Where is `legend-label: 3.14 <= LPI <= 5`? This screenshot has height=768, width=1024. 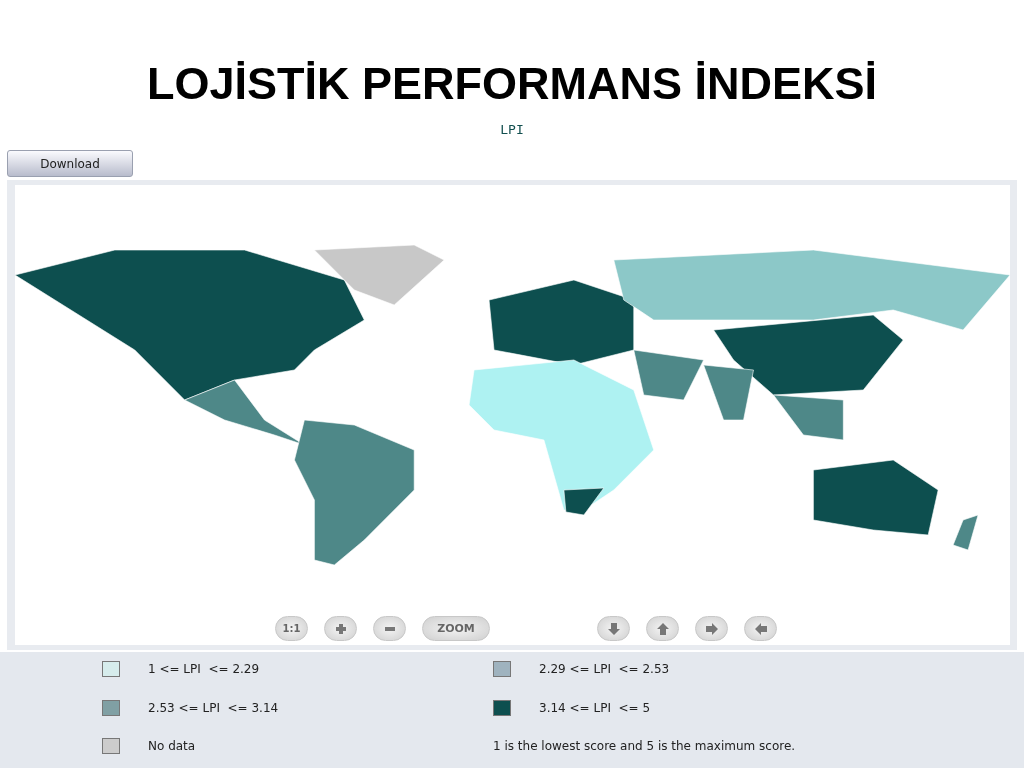
legend-label: 3.14 <= LPI <= 5 is located at coordinates (595, 707).